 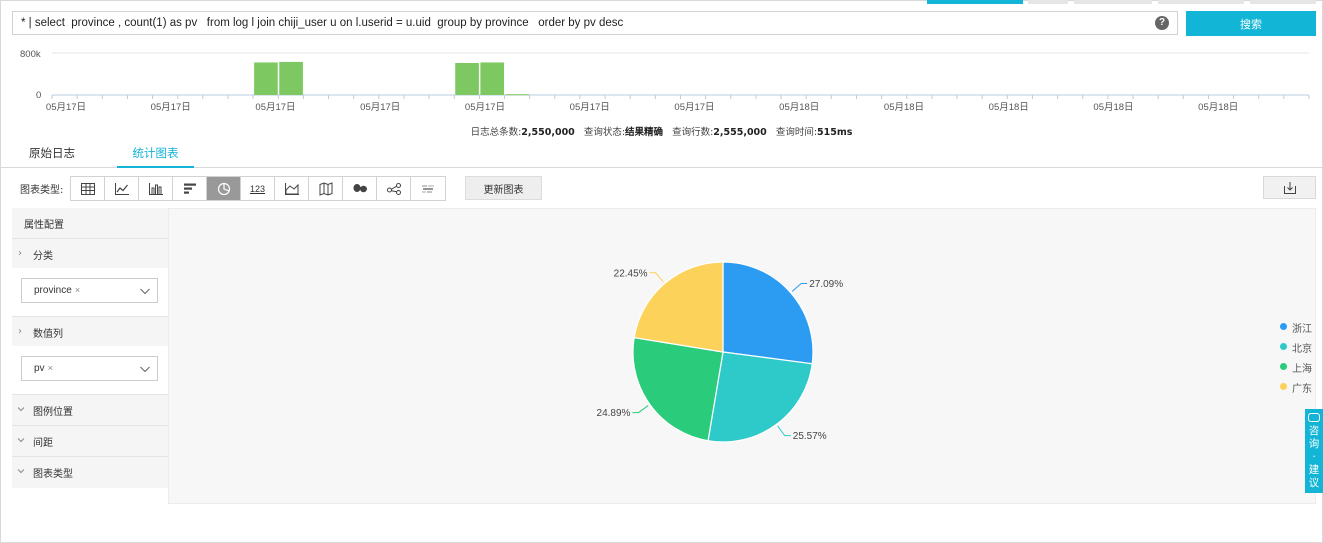 I want to click on flow-chart-icon, so click(x=393, y=188).